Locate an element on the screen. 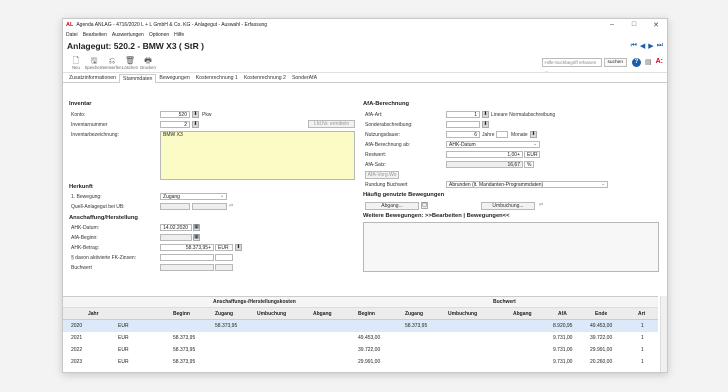  maximize-button: □ is located at coordinates (634, 25).